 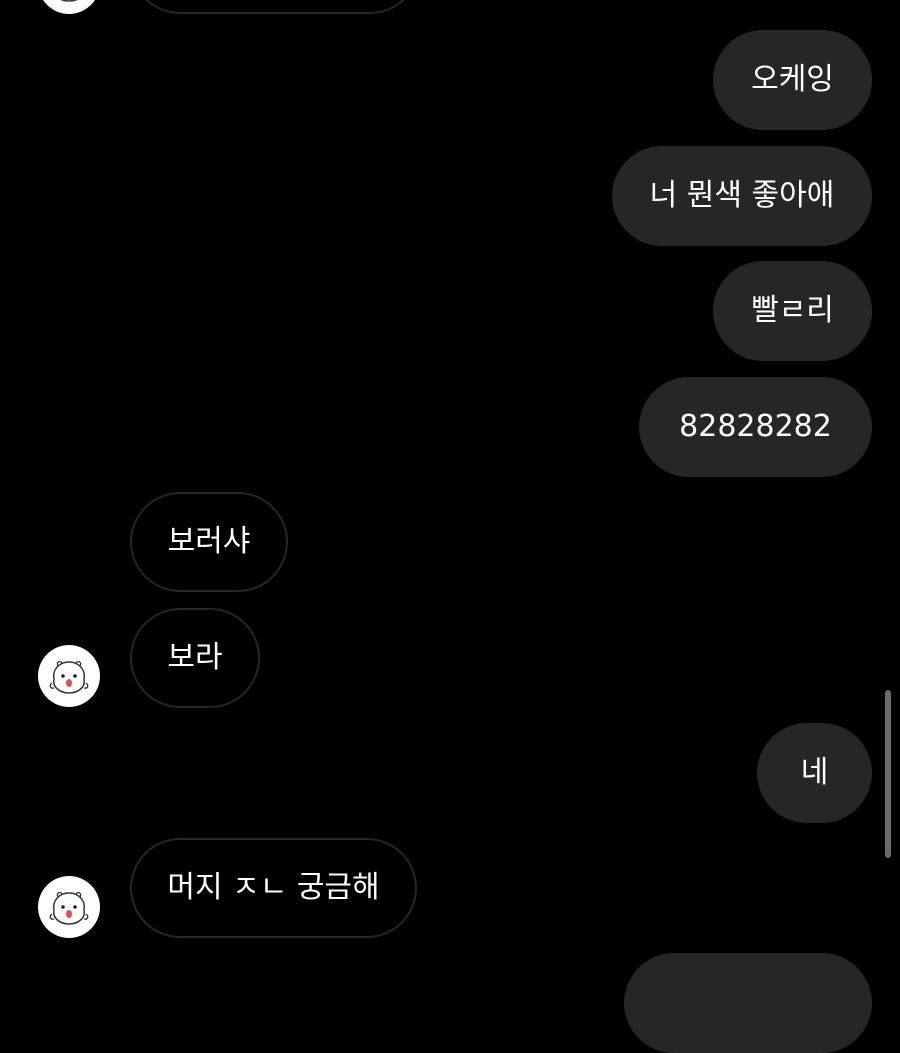 I want to click on message-bubble-sent: 네, so click(x=814, y=773).